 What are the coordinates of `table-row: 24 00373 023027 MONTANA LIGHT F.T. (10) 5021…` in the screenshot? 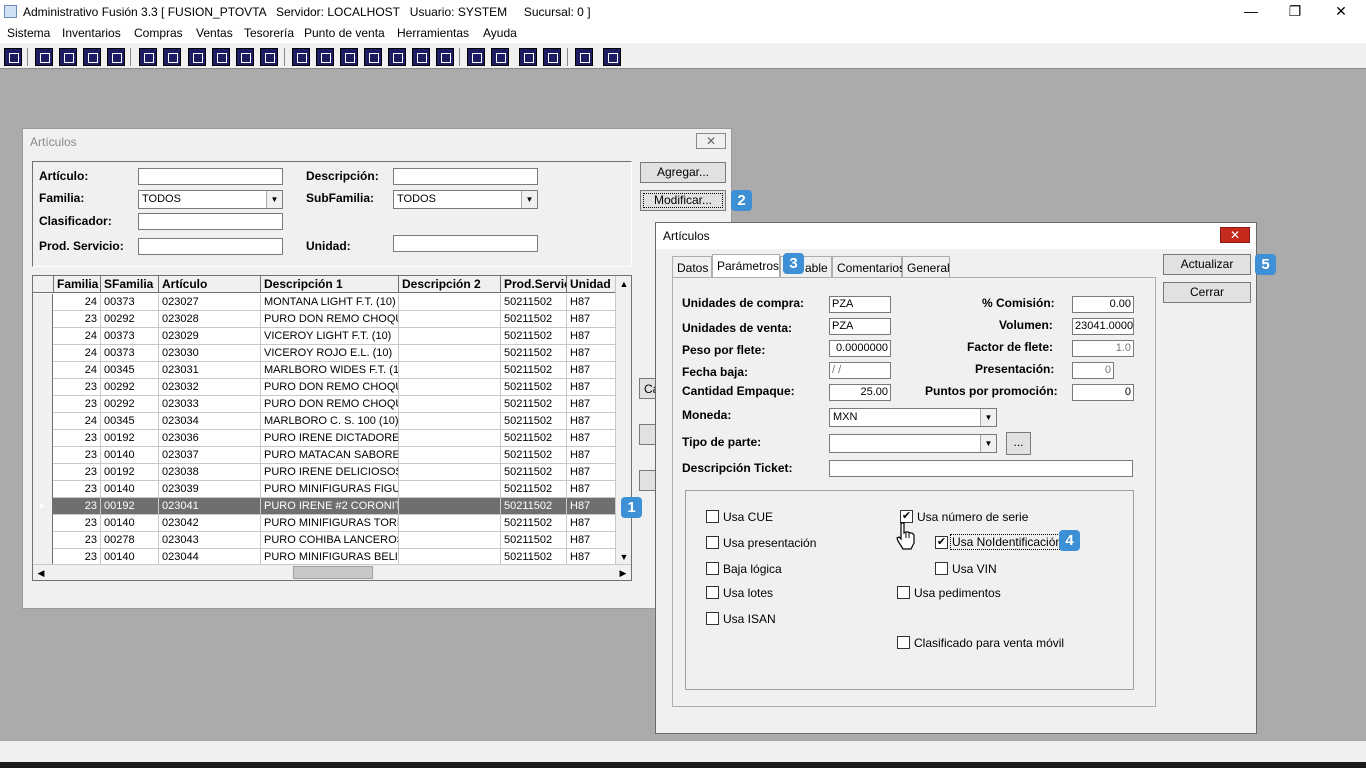 It's located at (325, 302).